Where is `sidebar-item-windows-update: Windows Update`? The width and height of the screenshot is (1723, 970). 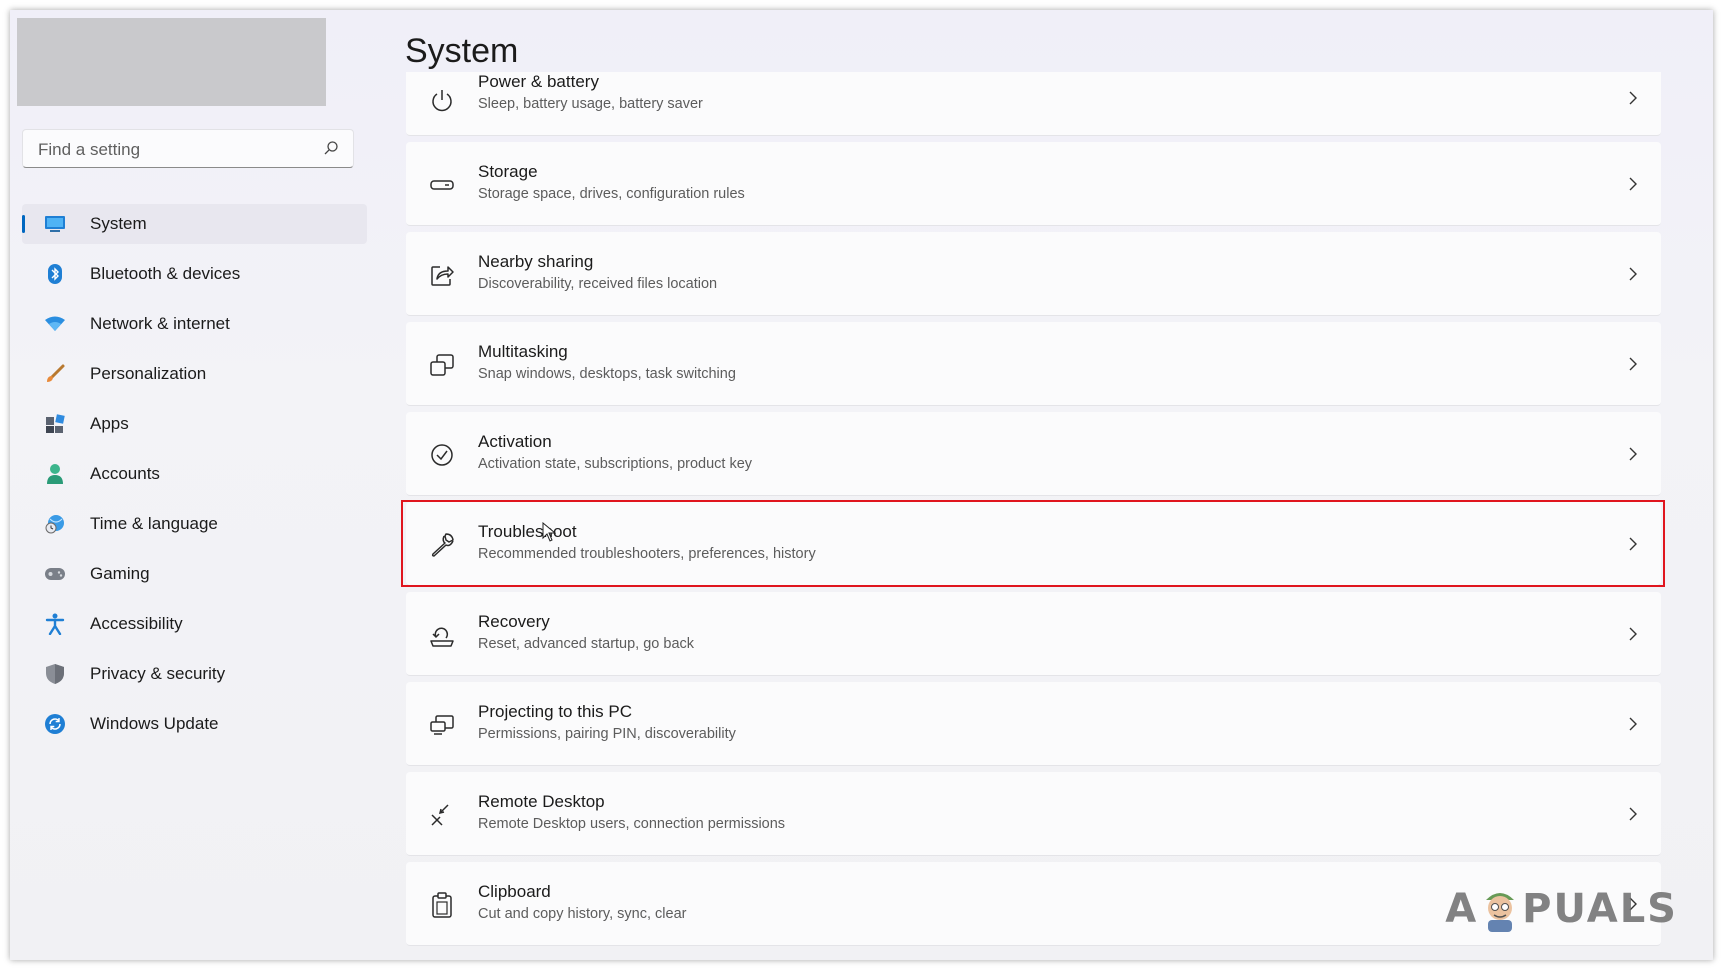
sidebar-item-windows-update: Windows Update is located at coordinates (194, 724).